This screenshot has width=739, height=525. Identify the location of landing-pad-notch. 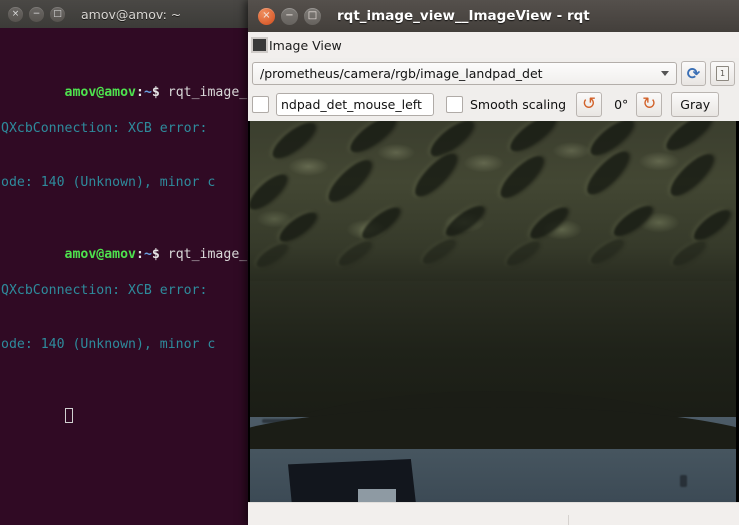
(377, 495).